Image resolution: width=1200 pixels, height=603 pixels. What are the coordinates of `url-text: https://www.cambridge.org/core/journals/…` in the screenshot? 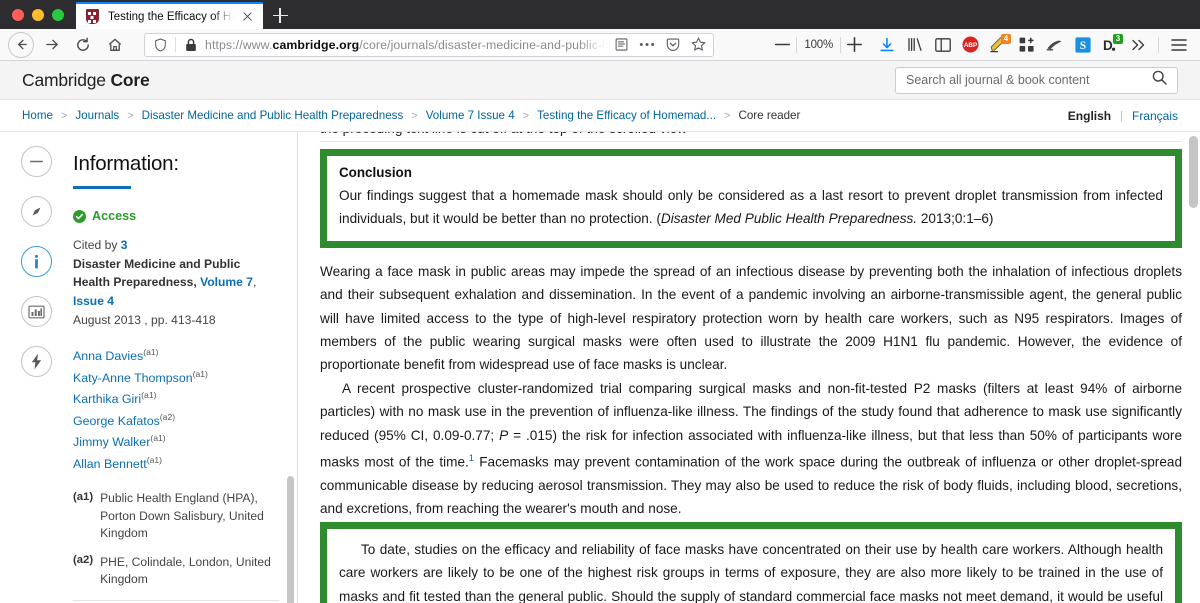 It's located at (405, 45).